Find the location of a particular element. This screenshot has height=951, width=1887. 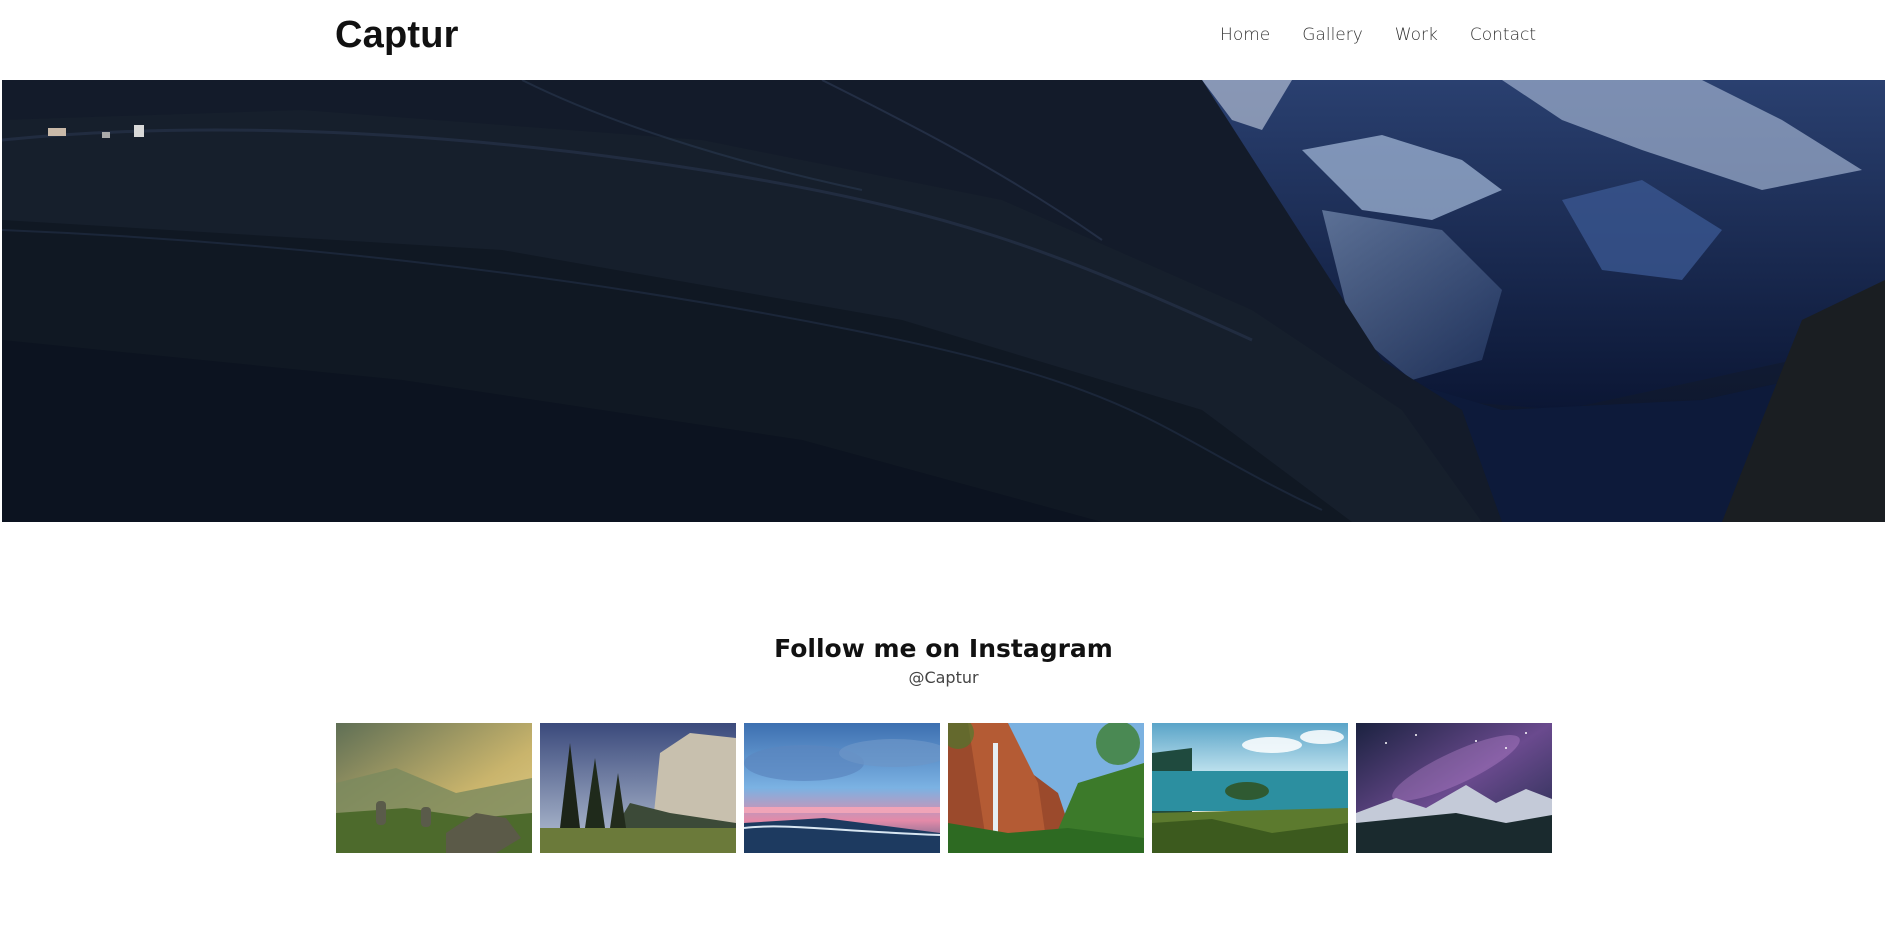

forest-cliff-photo is located at coordinates (638, 788).